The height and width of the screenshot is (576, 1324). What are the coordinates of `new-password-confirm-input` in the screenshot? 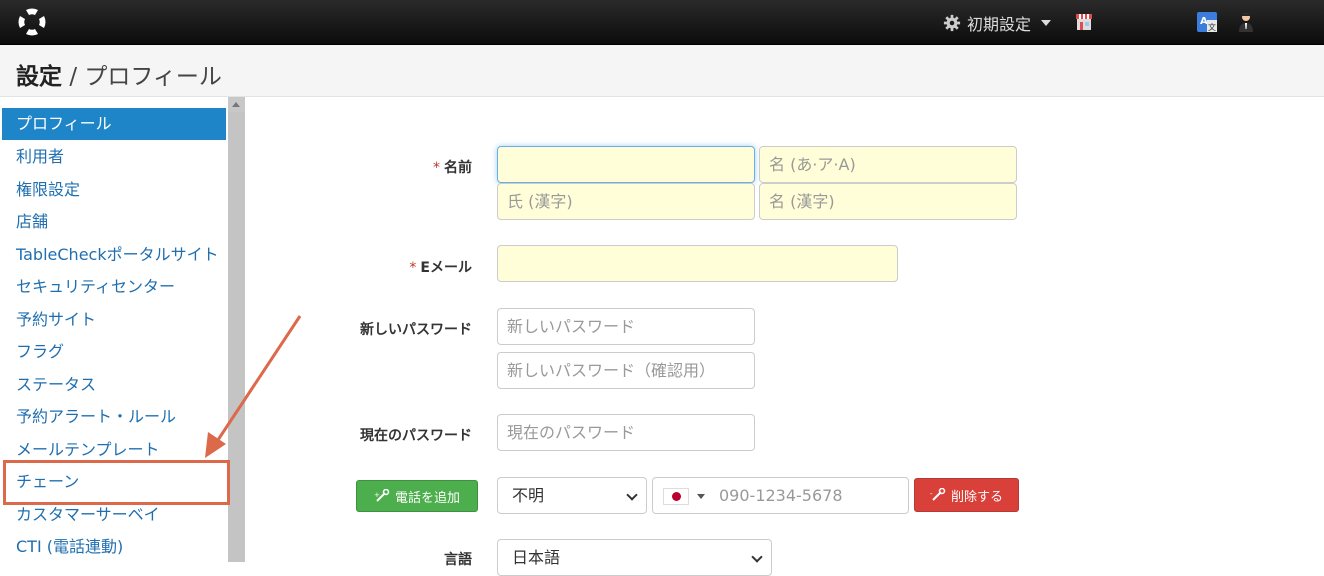 It's located at (626, 370).